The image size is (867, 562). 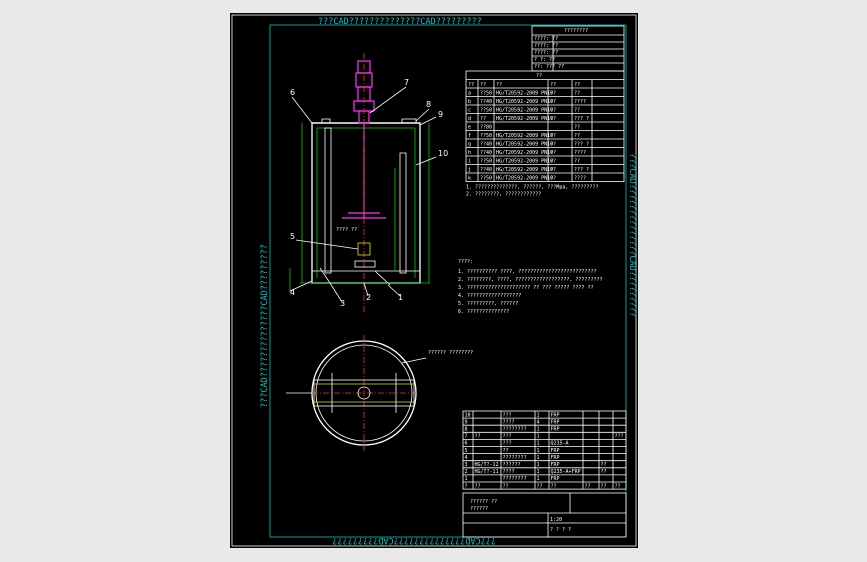 What do you see at coordinates (469, 119) in the screenshot?
I see `nozzle-cell: d` at bounding box center [469, 119].